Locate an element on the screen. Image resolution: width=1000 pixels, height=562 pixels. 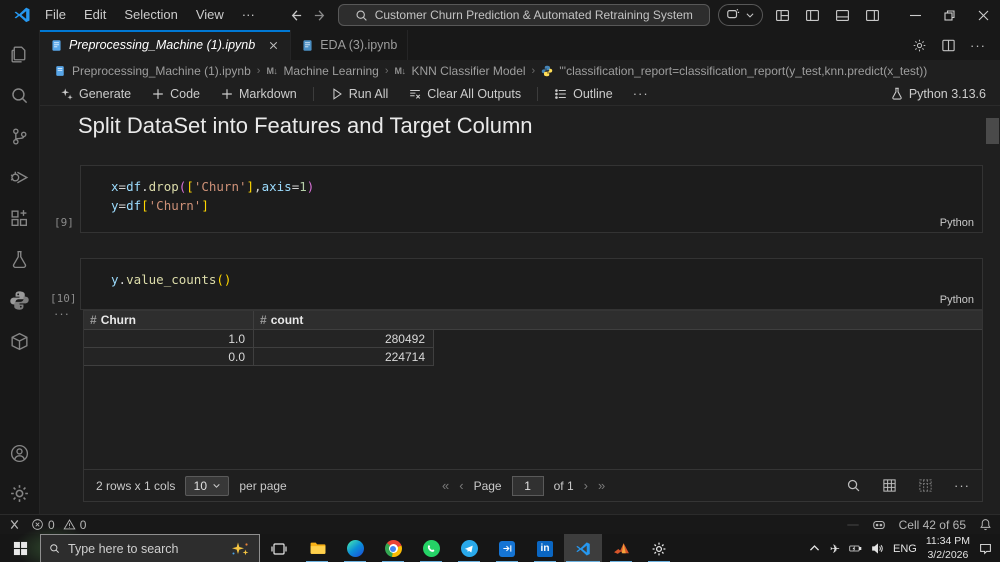
share-app-icon is located at coordinates (507, 548).